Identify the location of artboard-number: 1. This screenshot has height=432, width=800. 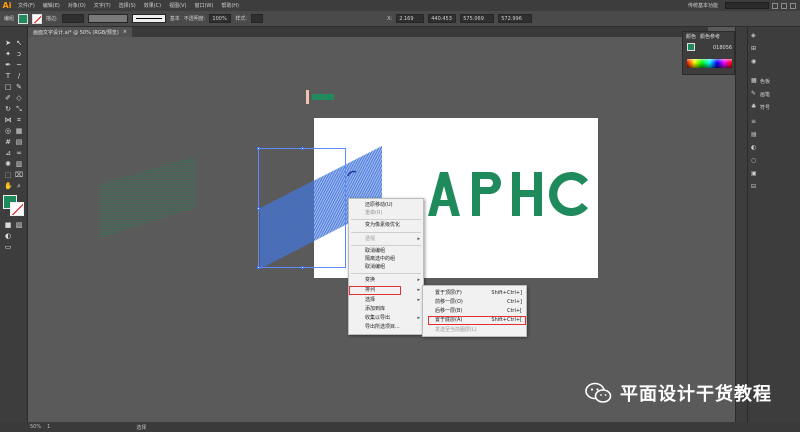
(48, 427).